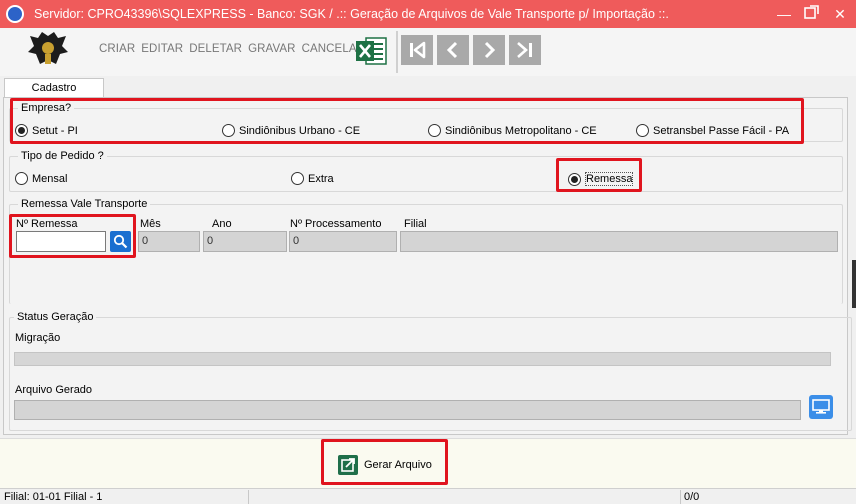 This screenshot has width=856, height=504. What do you see at coordinates (692, 497) in the screenshot?
I see `status-count: 0/0` at bounding box center [692, 497].